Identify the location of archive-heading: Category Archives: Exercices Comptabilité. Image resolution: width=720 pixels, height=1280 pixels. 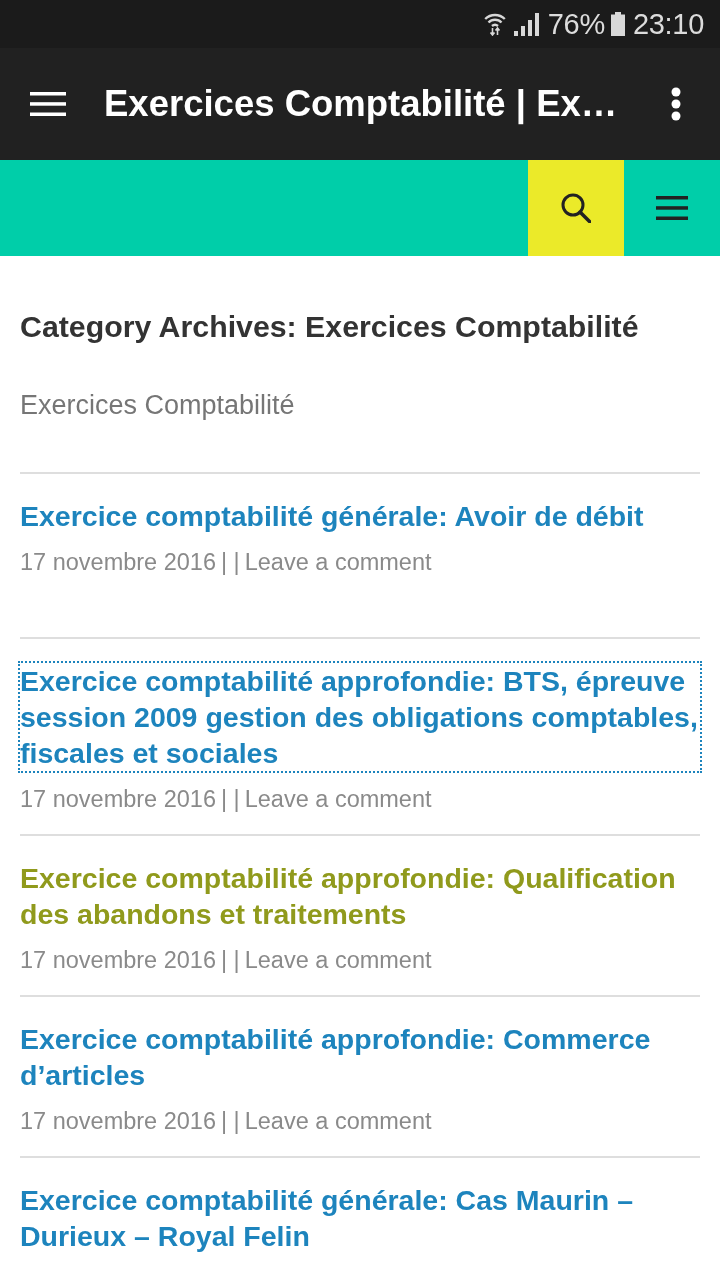
(330, 327).